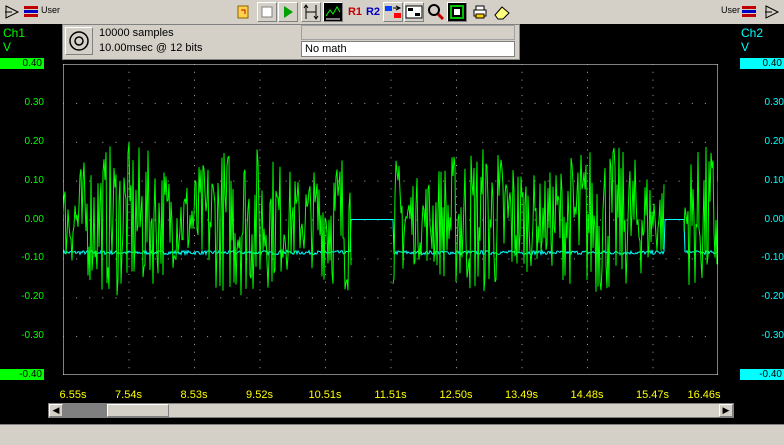  What do you see at coordinates (726, 410) in the screenshot?
I see `scroll-right-button: ▶` at bounding box center [726, 410].